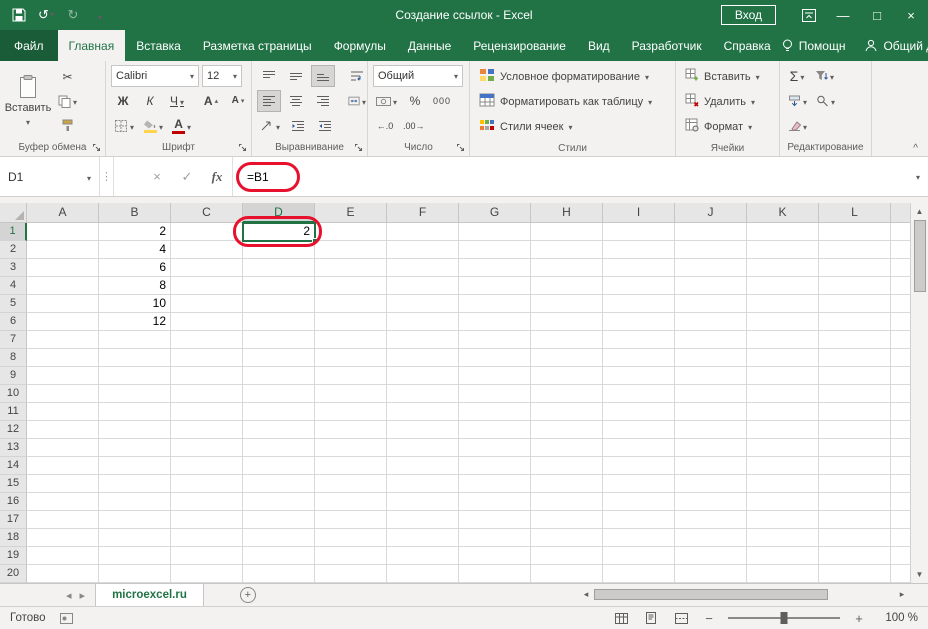 This screenshot has height=629, width=928. What do you see at coordinates (135, 556) in the screenshot?
I see `cell-B19` at bounding box center [135, 556].